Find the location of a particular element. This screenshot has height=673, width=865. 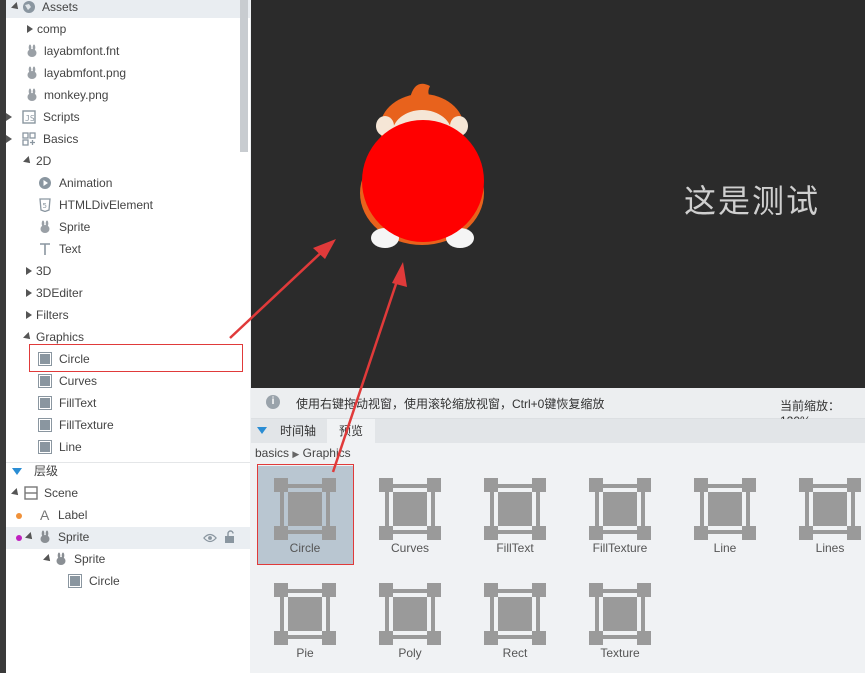

tab-preview: 预览 is located at coordinates (351, 431).